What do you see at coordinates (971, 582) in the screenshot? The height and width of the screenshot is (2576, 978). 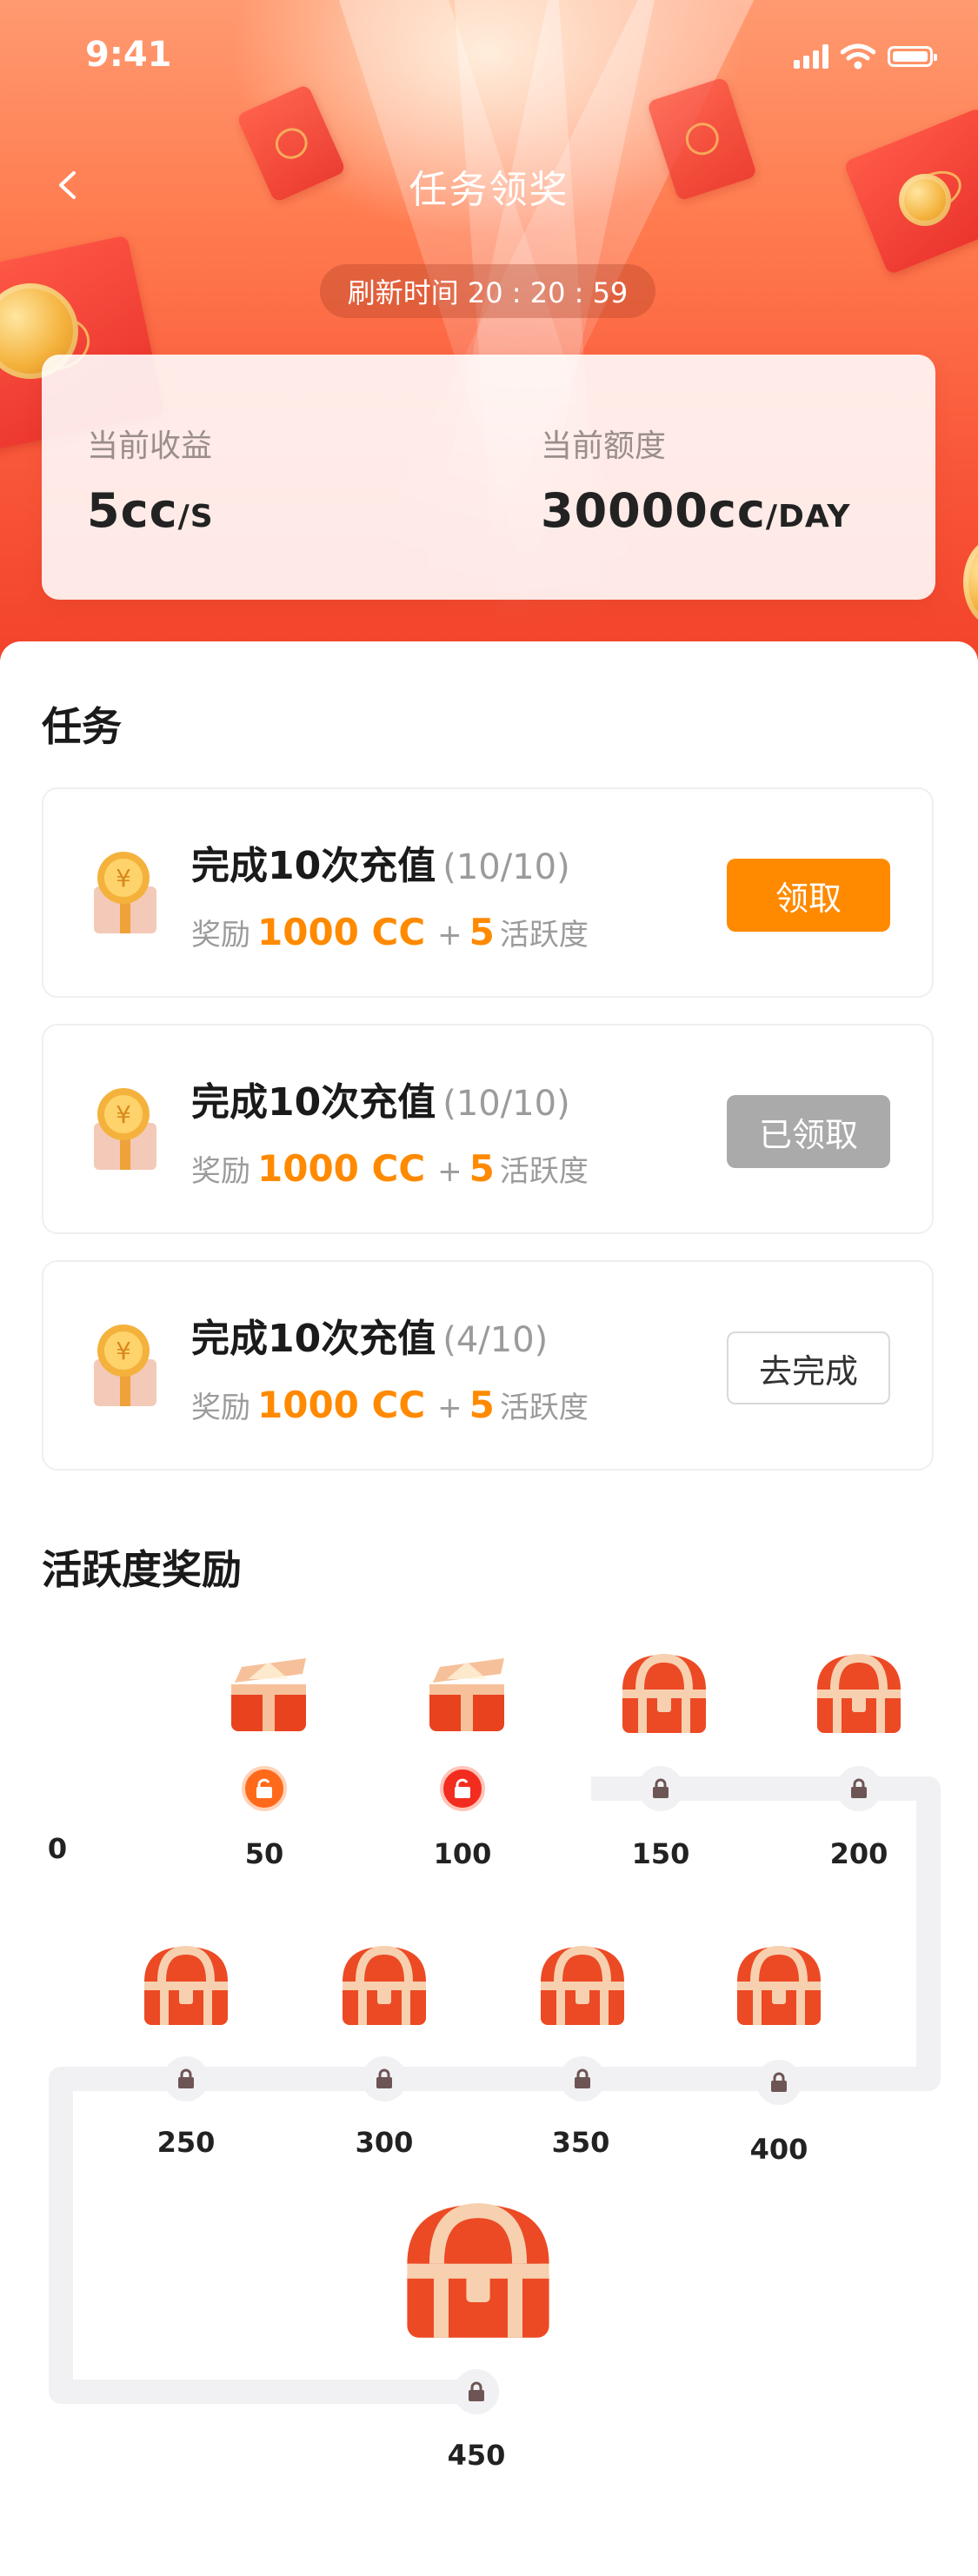 I see `gold-coin-decoration` at bounding box center [971, 582].